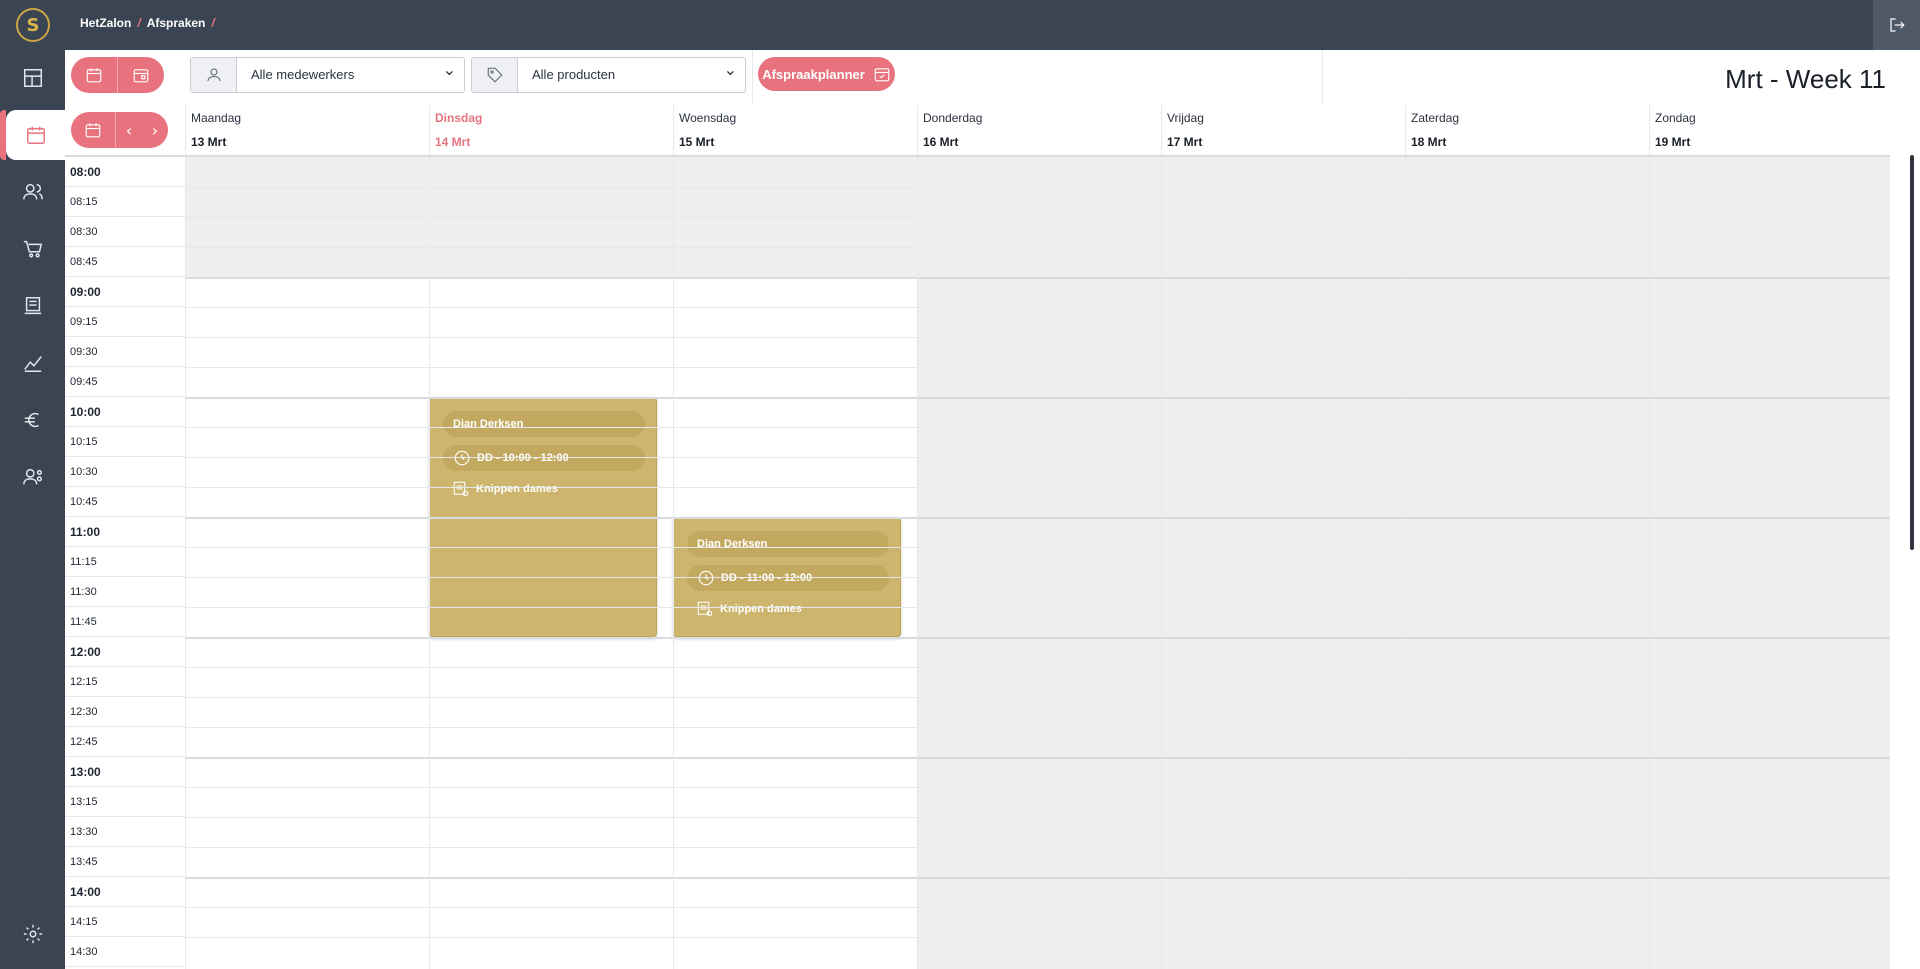 This screenshot has height=969, width=1920. Describe the element at coordinates (32, 249) in the screenshot. I see `sidebar-item-shop` at that location.